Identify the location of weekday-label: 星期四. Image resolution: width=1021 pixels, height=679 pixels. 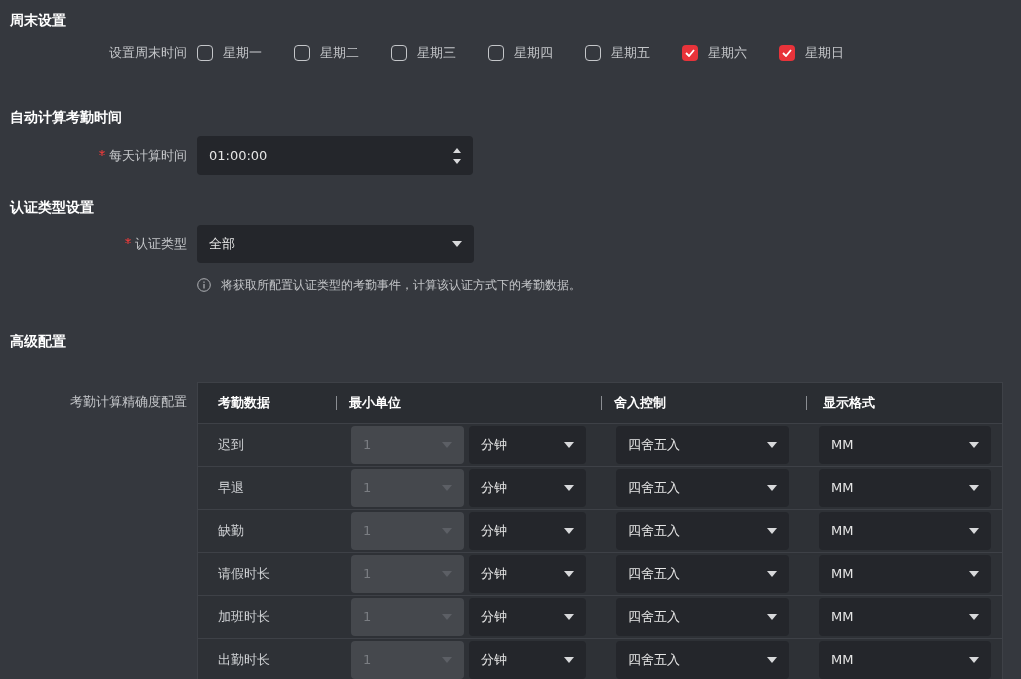
(533, 53).